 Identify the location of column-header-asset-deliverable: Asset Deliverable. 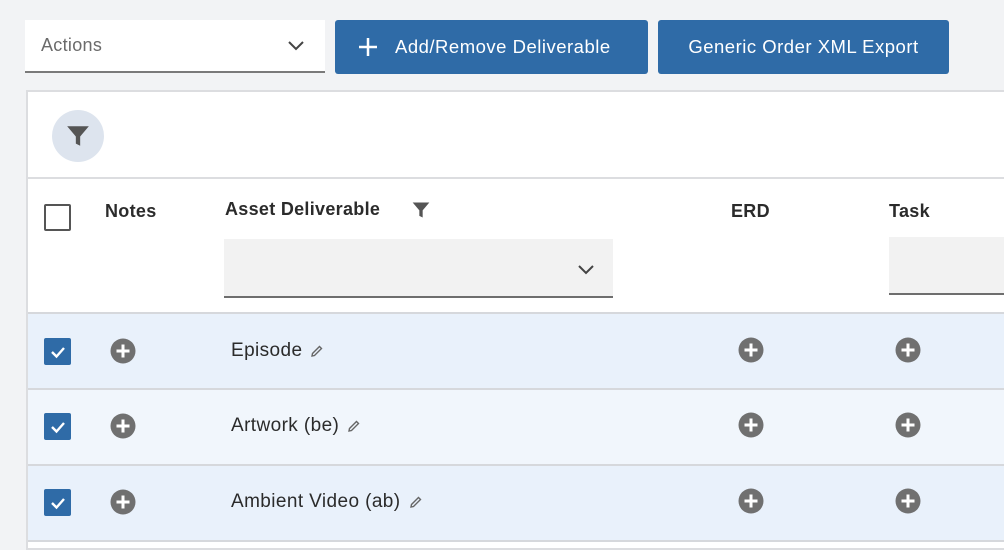
(302, 209).